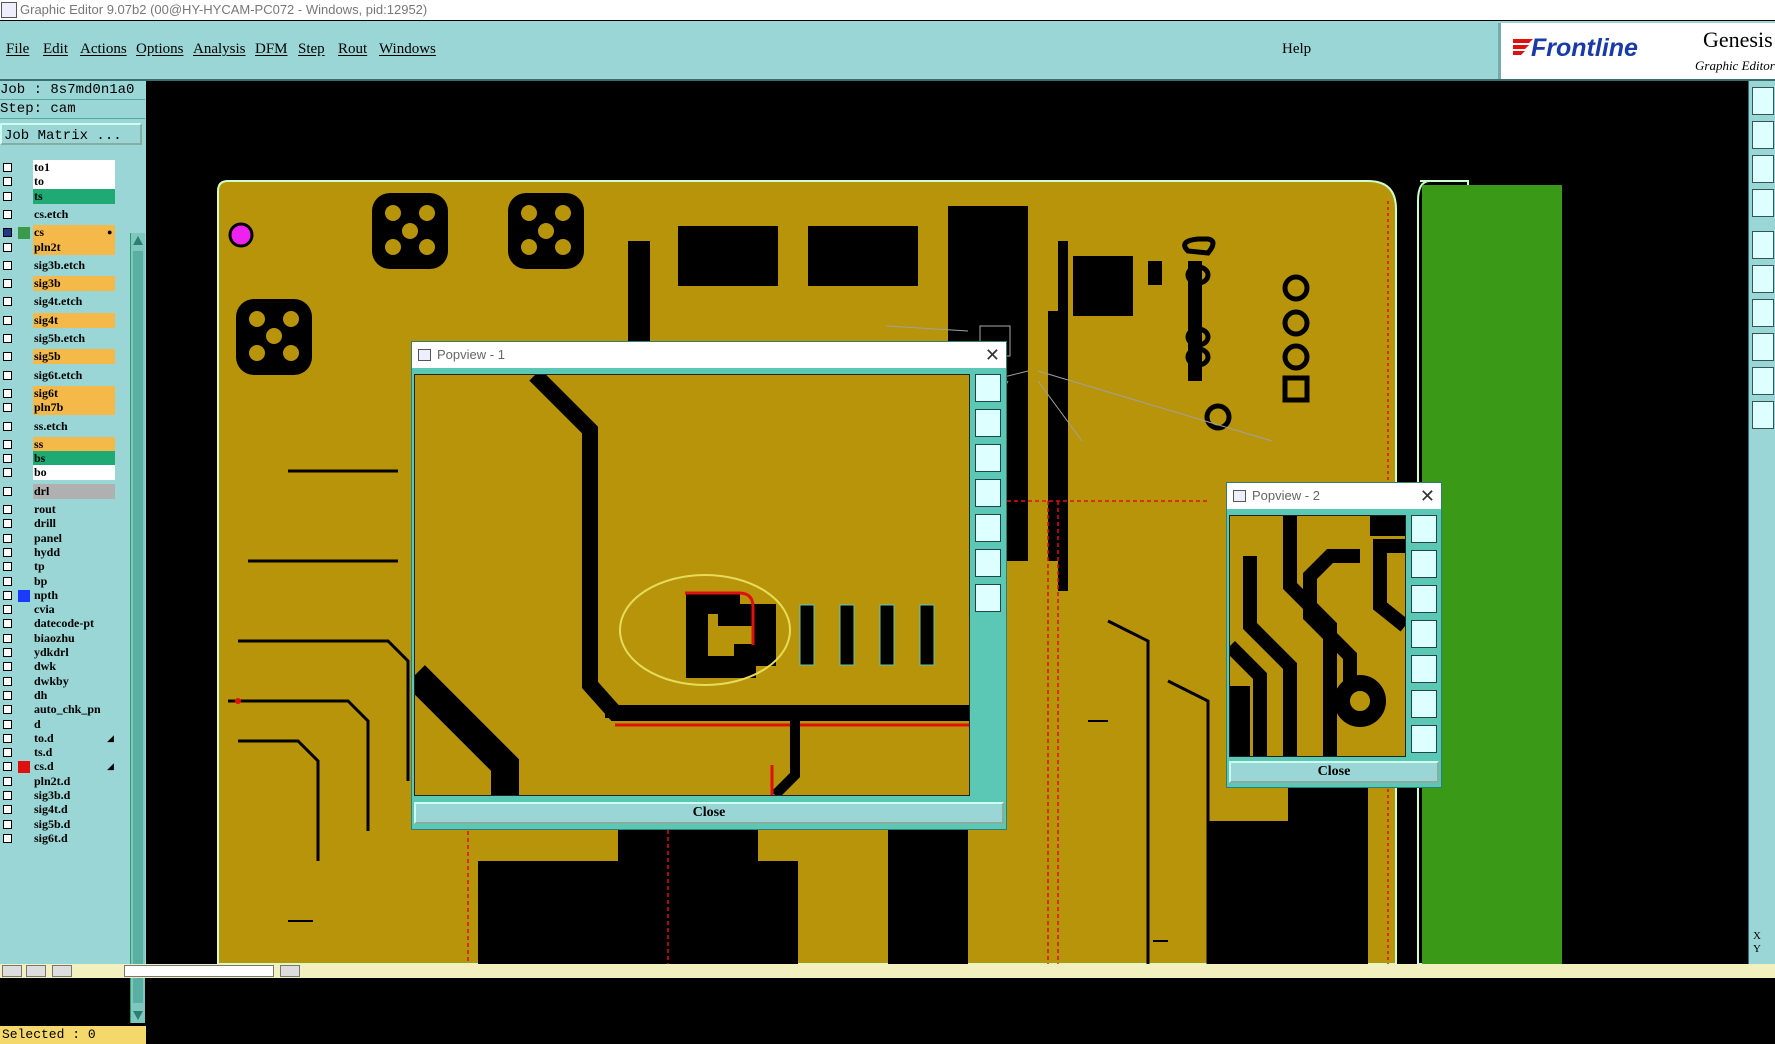  I want to click on layer-row: sig5b.d, so click(58, 824).